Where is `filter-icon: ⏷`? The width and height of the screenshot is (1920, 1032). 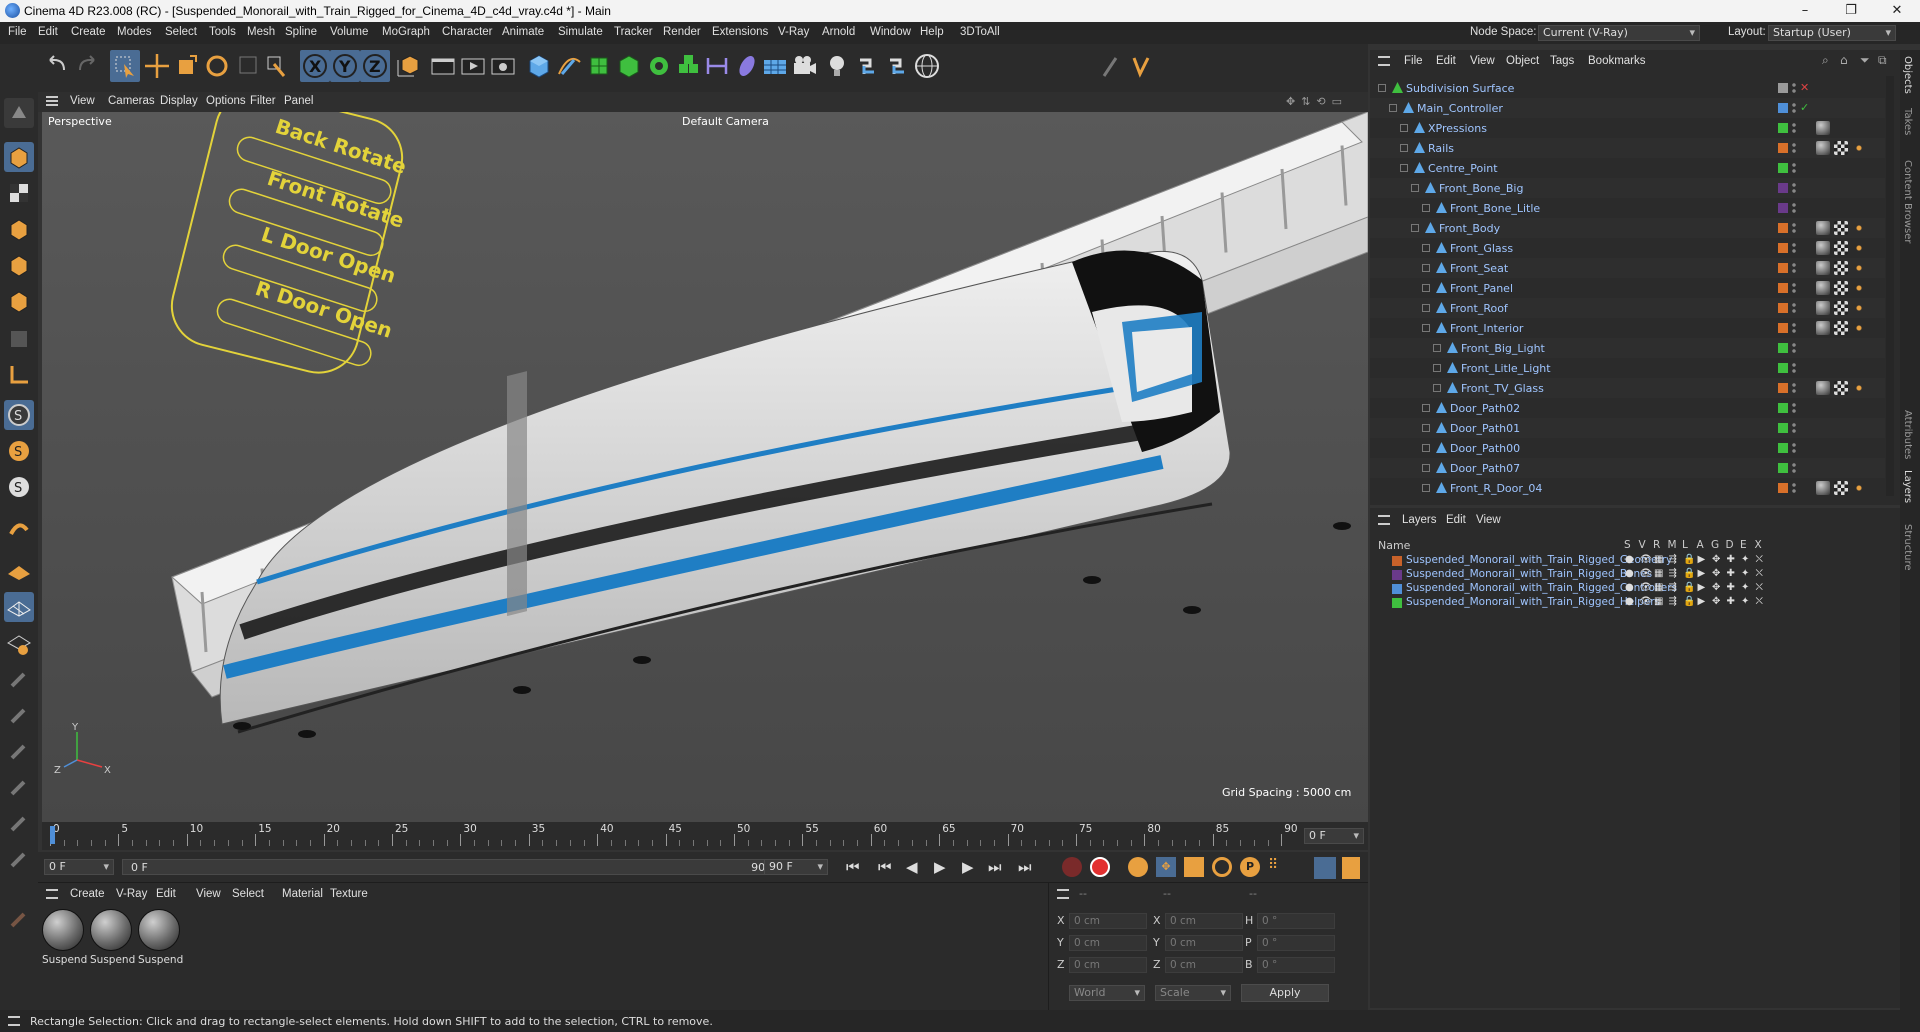
filter-icon: ⏷ is located at coordinates (1865, 60).